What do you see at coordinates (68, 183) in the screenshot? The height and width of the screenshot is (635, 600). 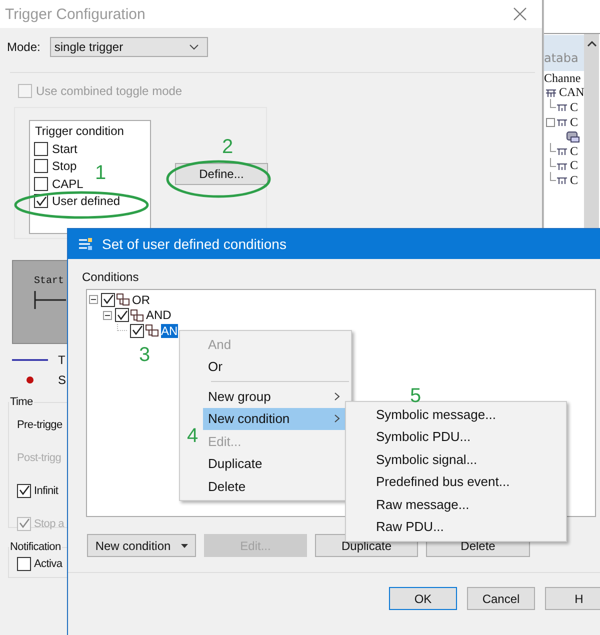 I see `checkbox-label: CAPL` at bounding box center [68, 183].